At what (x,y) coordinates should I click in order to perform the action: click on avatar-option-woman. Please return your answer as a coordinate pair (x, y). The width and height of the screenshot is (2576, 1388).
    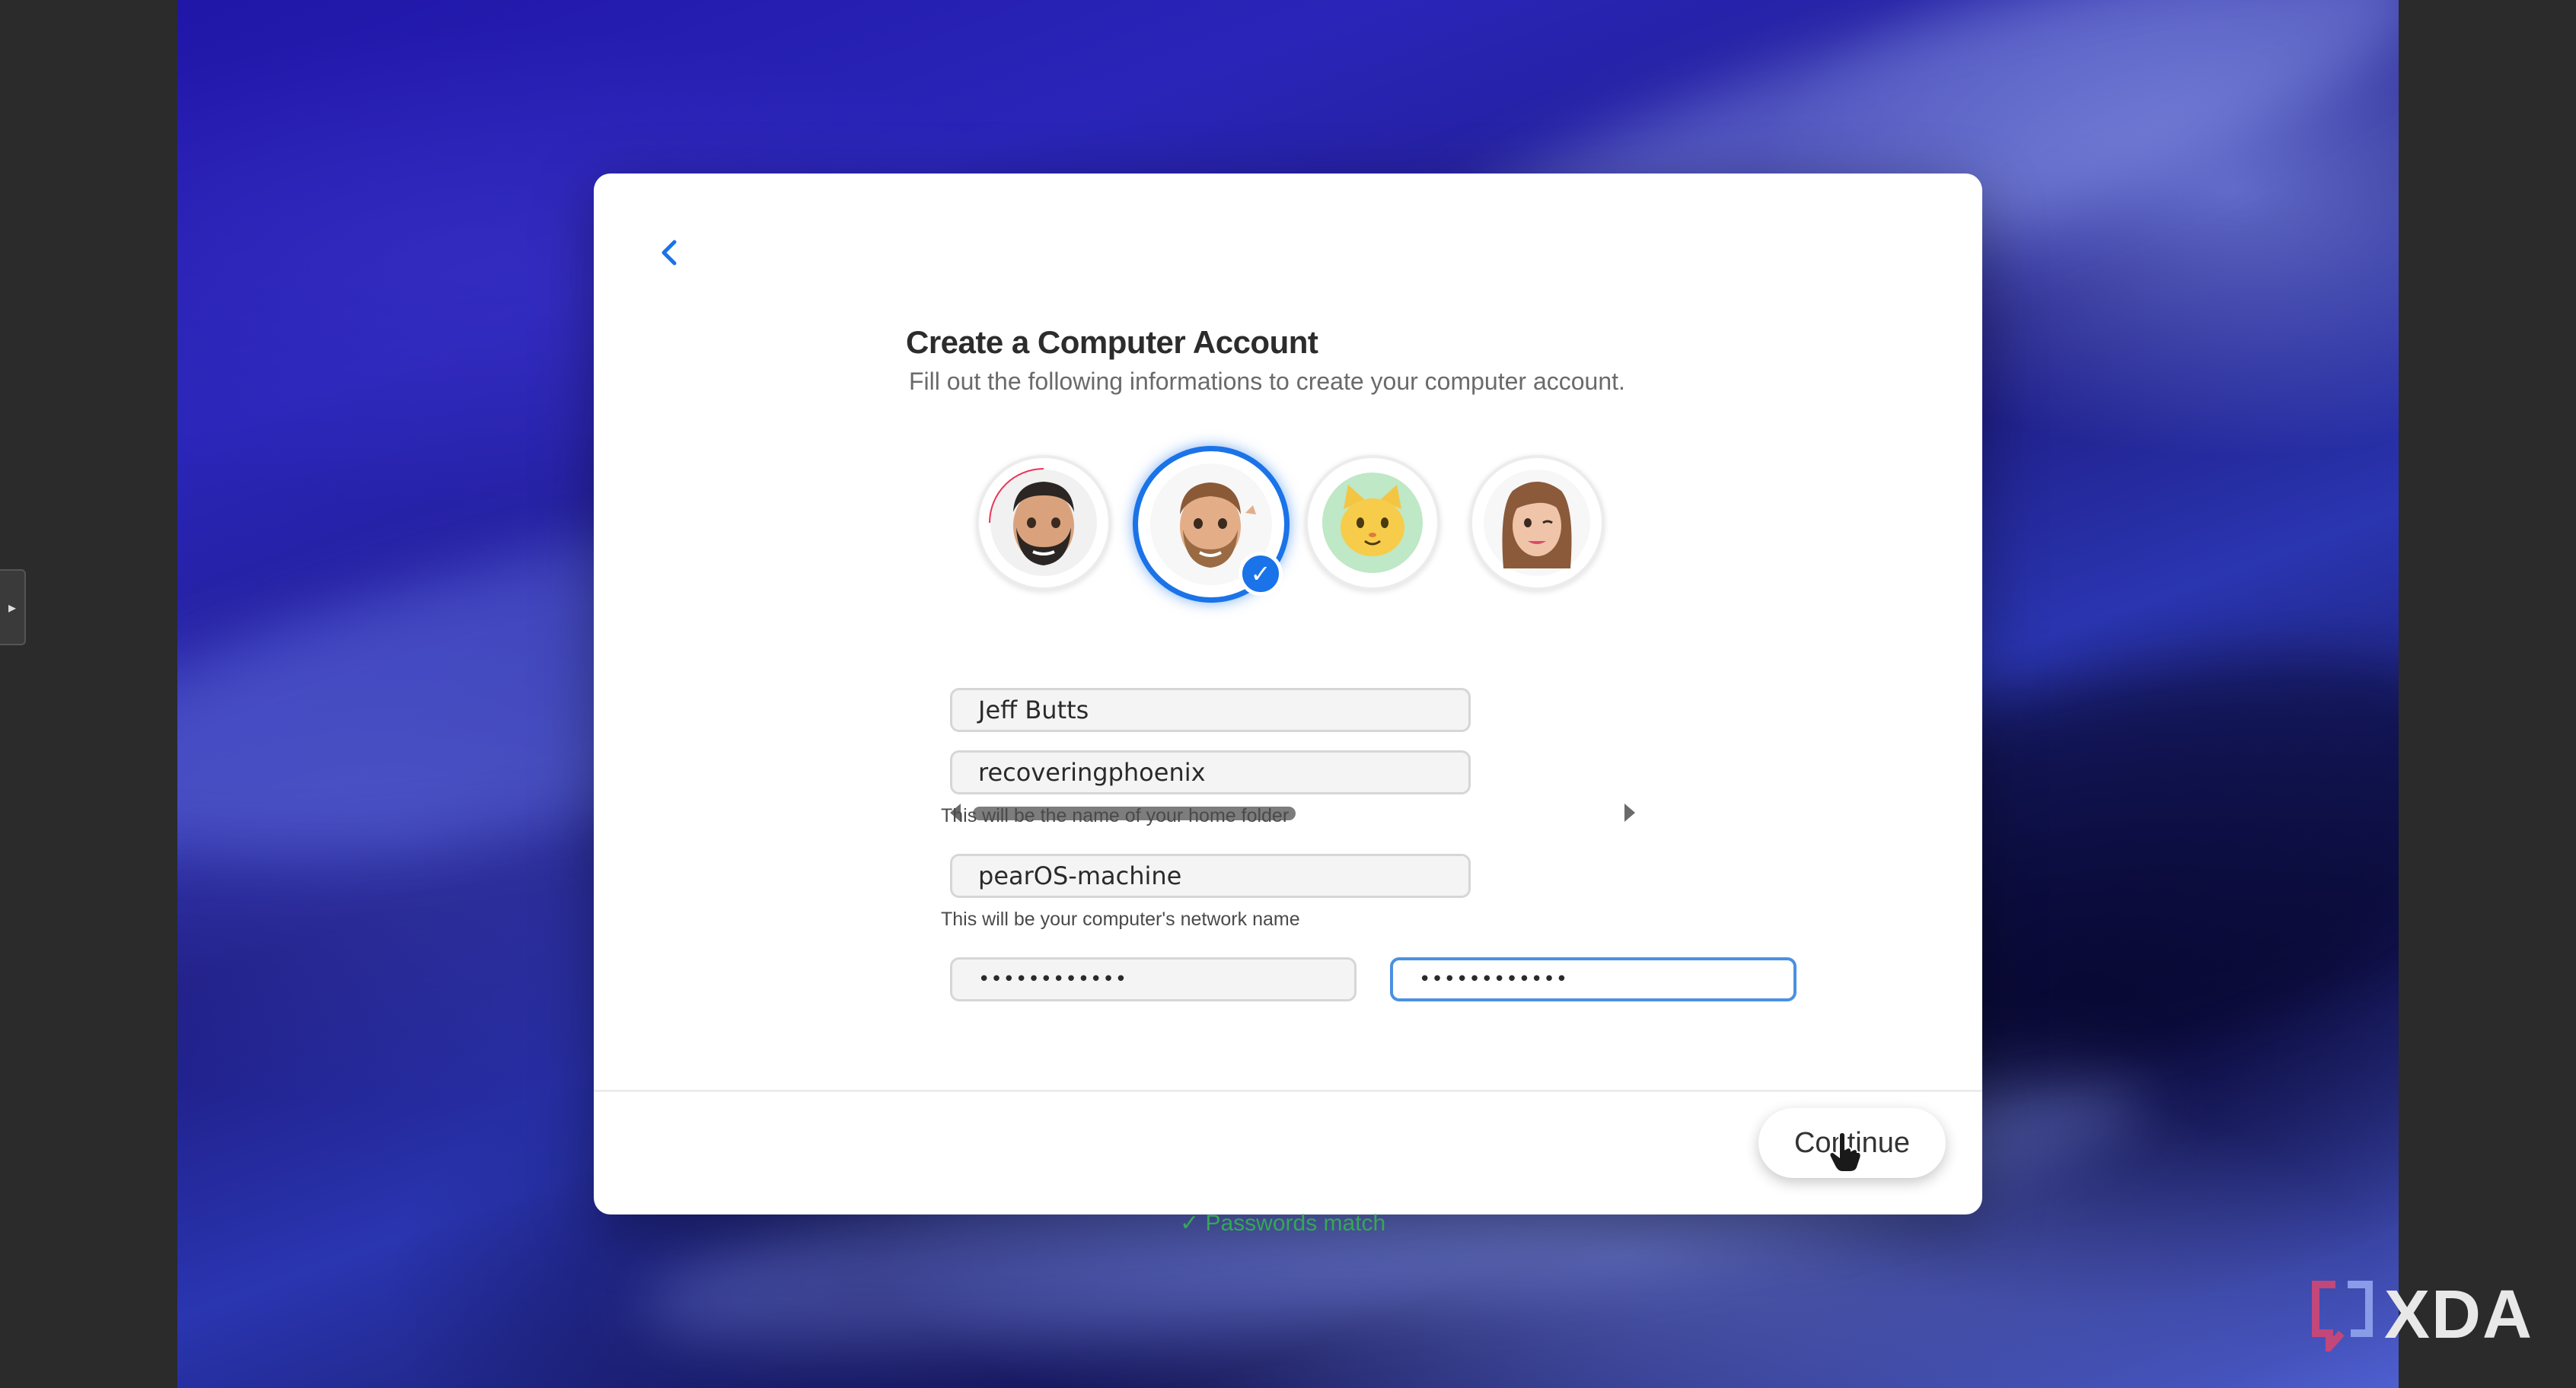
    Looking at the image, I should click on (1537, 523).